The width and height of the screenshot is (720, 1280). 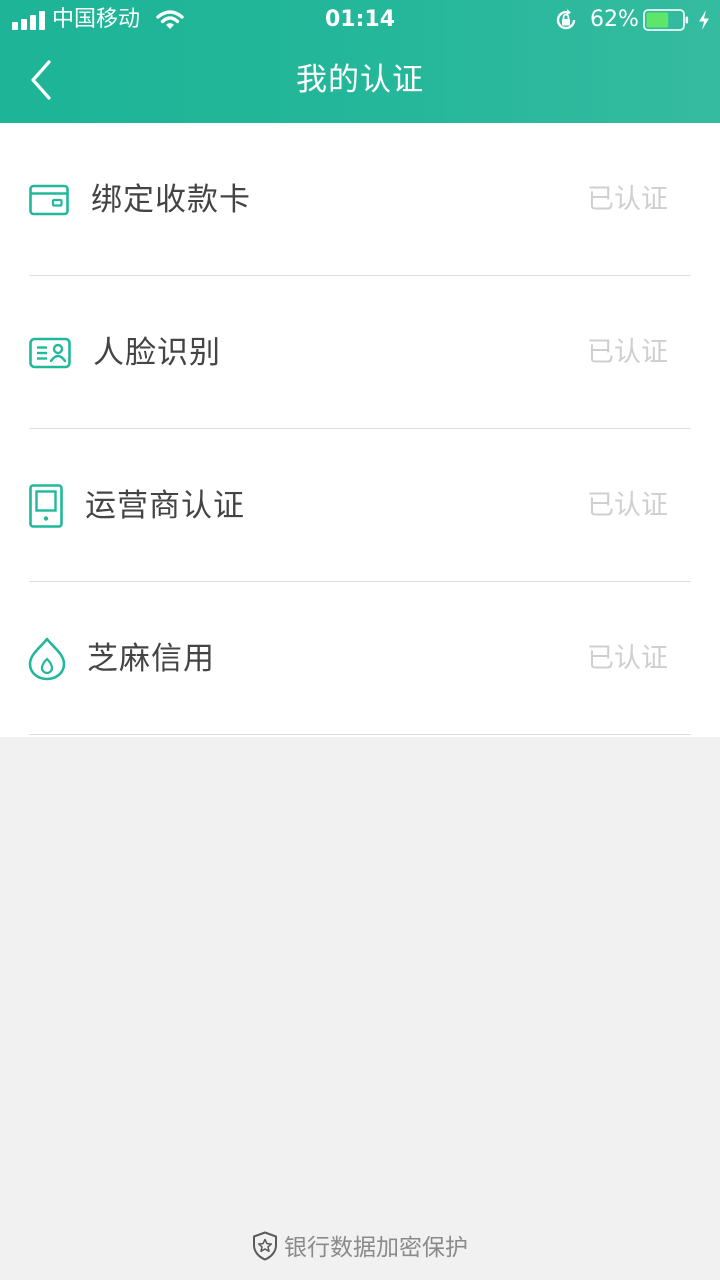 I want to click on charging-icon, so click(x=704, y=20).